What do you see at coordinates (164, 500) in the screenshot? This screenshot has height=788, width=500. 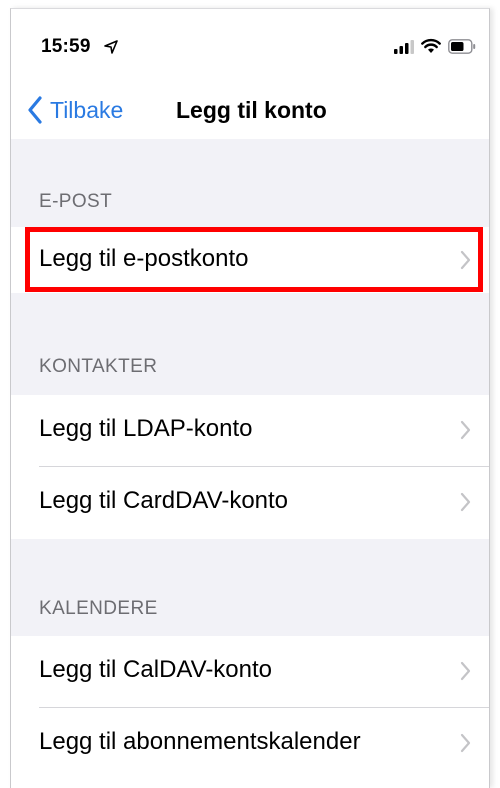 I see `row-label: Legg til CardDAV-konto` at bounding box center [164, 500].